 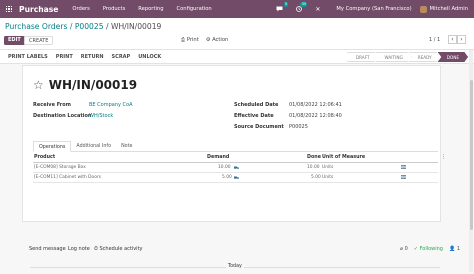 What do you see at coordinates (218, 157) in the screenshot?
I see `header-demand: Demand` at bounding box center [218, 157].